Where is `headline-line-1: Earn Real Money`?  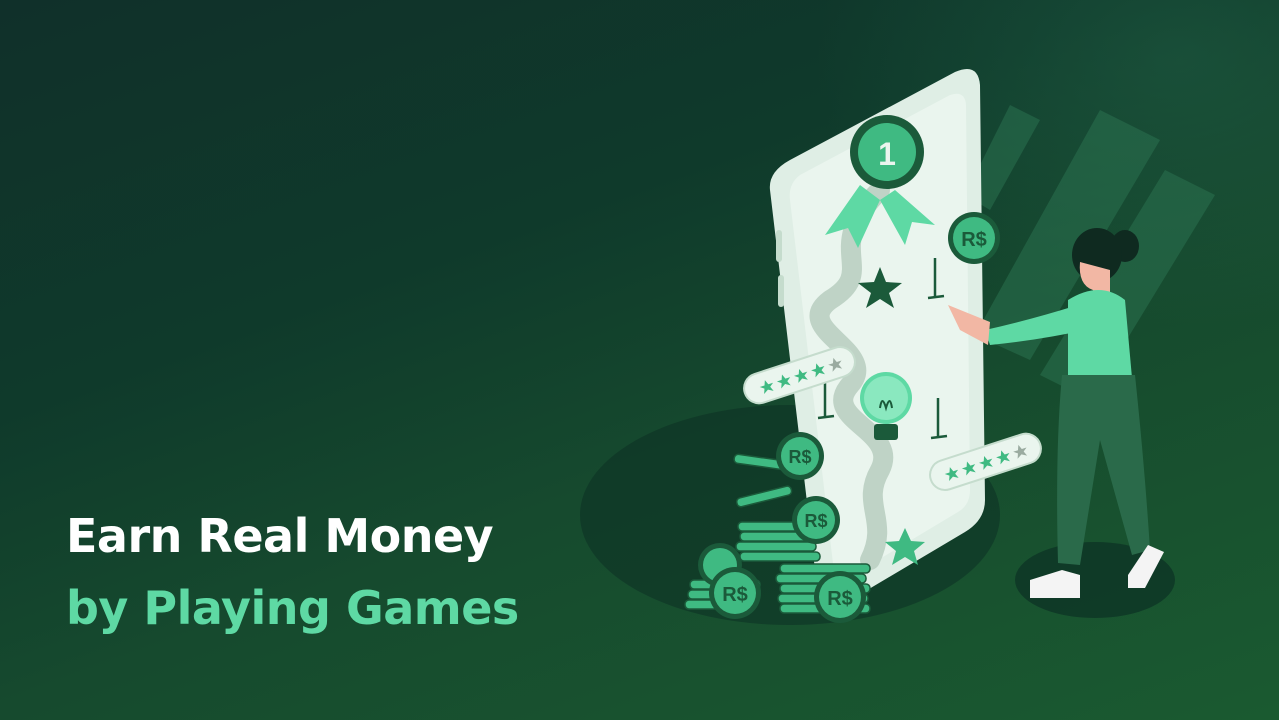
headline-line-1: Earn Real Money is located at coordinates (280, 536).